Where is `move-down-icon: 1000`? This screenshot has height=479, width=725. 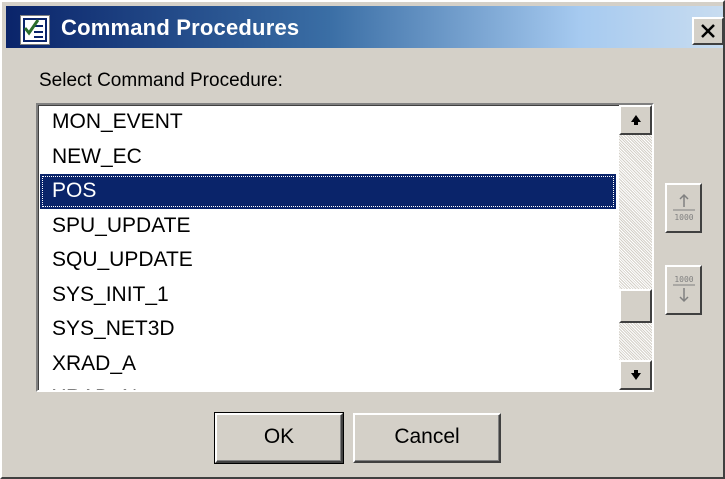
move-down-icon: 1000 is located at coordinates (683, 289).